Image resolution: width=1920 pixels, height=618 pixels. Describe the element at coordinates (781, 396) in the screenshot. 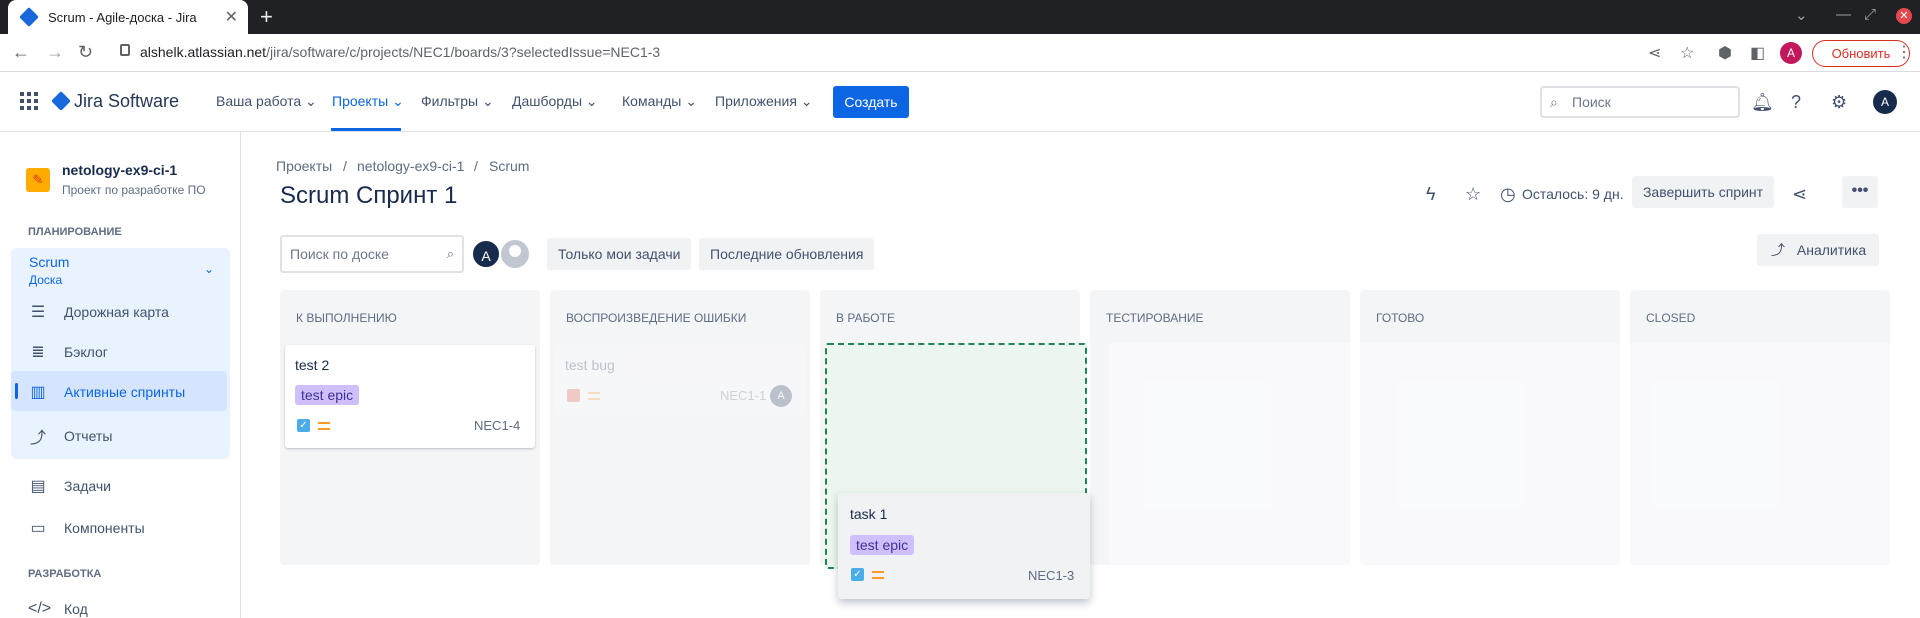

I see `assignee-avatar: A` at that location.